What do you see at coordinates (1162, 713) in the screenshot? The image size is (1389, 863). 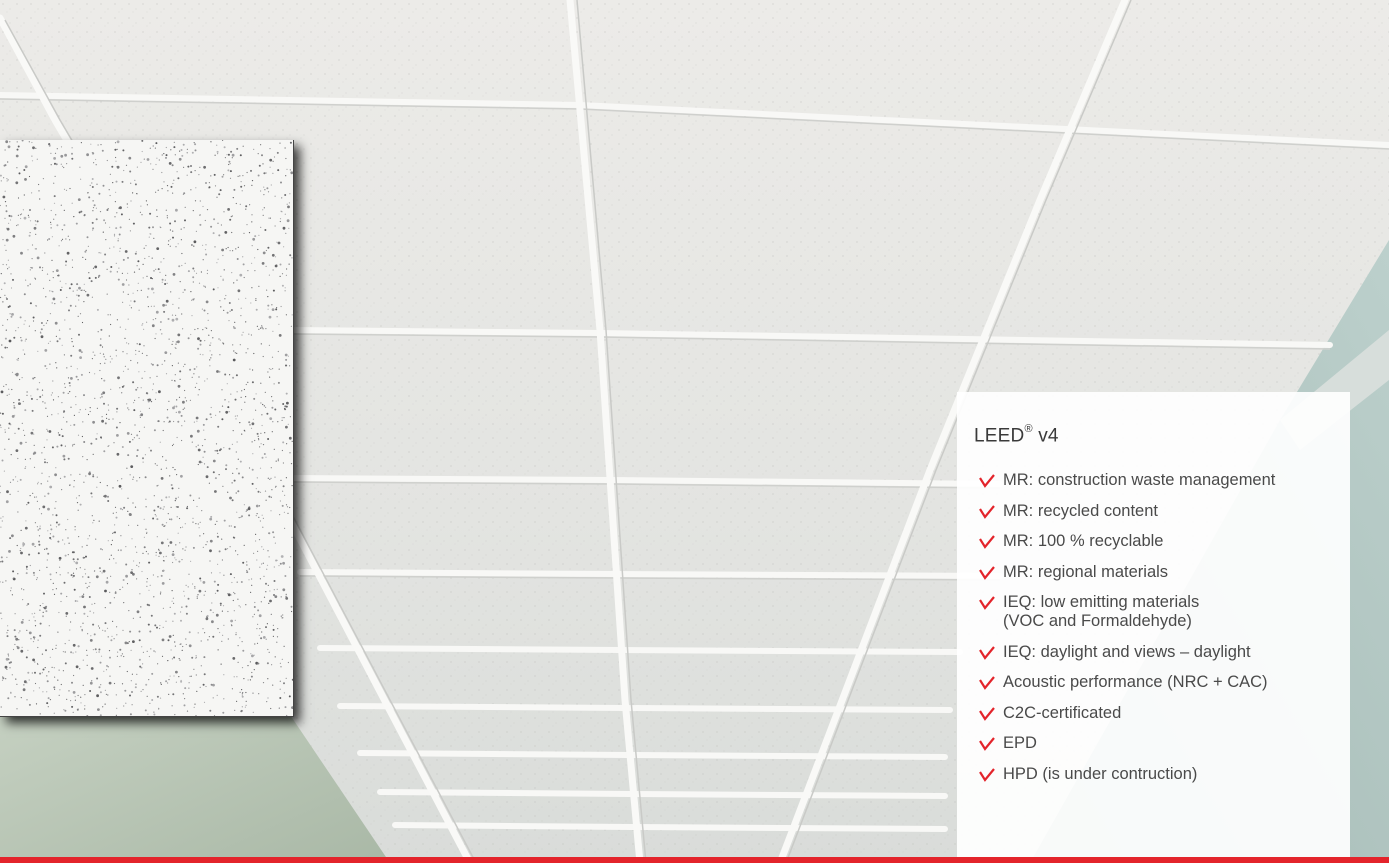 I see `leed-list-item: C2C-certificated` at bounding box center [1162, 713].